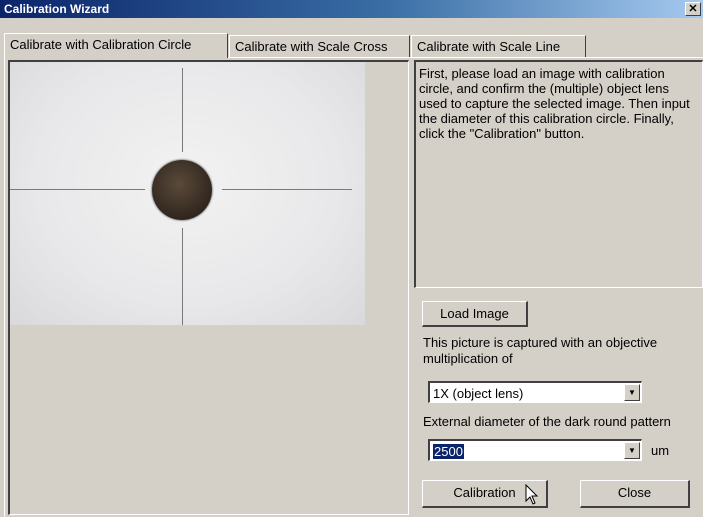 The image size is (703, 517). I want to click on diameter-value: 2500, so click(448, 451).